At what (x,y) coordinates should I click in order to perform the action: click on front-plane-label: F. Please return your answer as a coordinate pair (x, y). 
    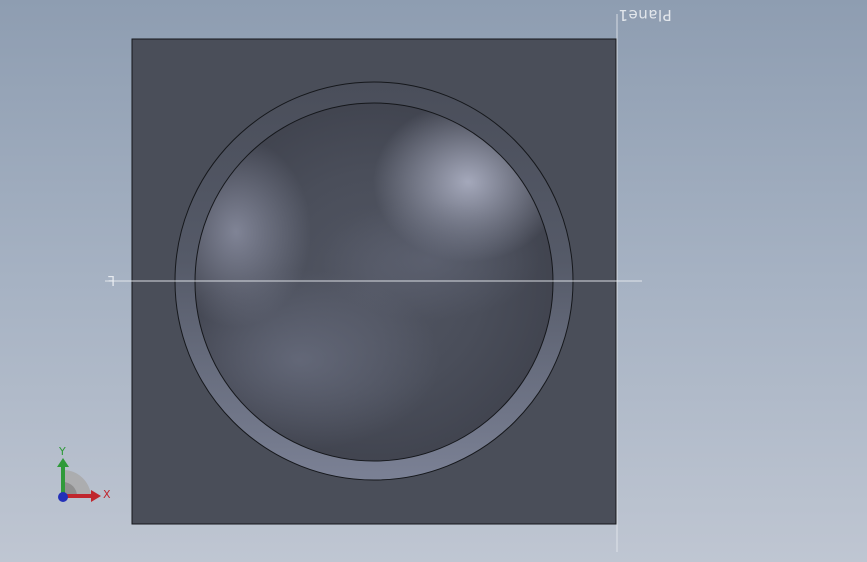
    Looking at the image, I should click on (111, 282).